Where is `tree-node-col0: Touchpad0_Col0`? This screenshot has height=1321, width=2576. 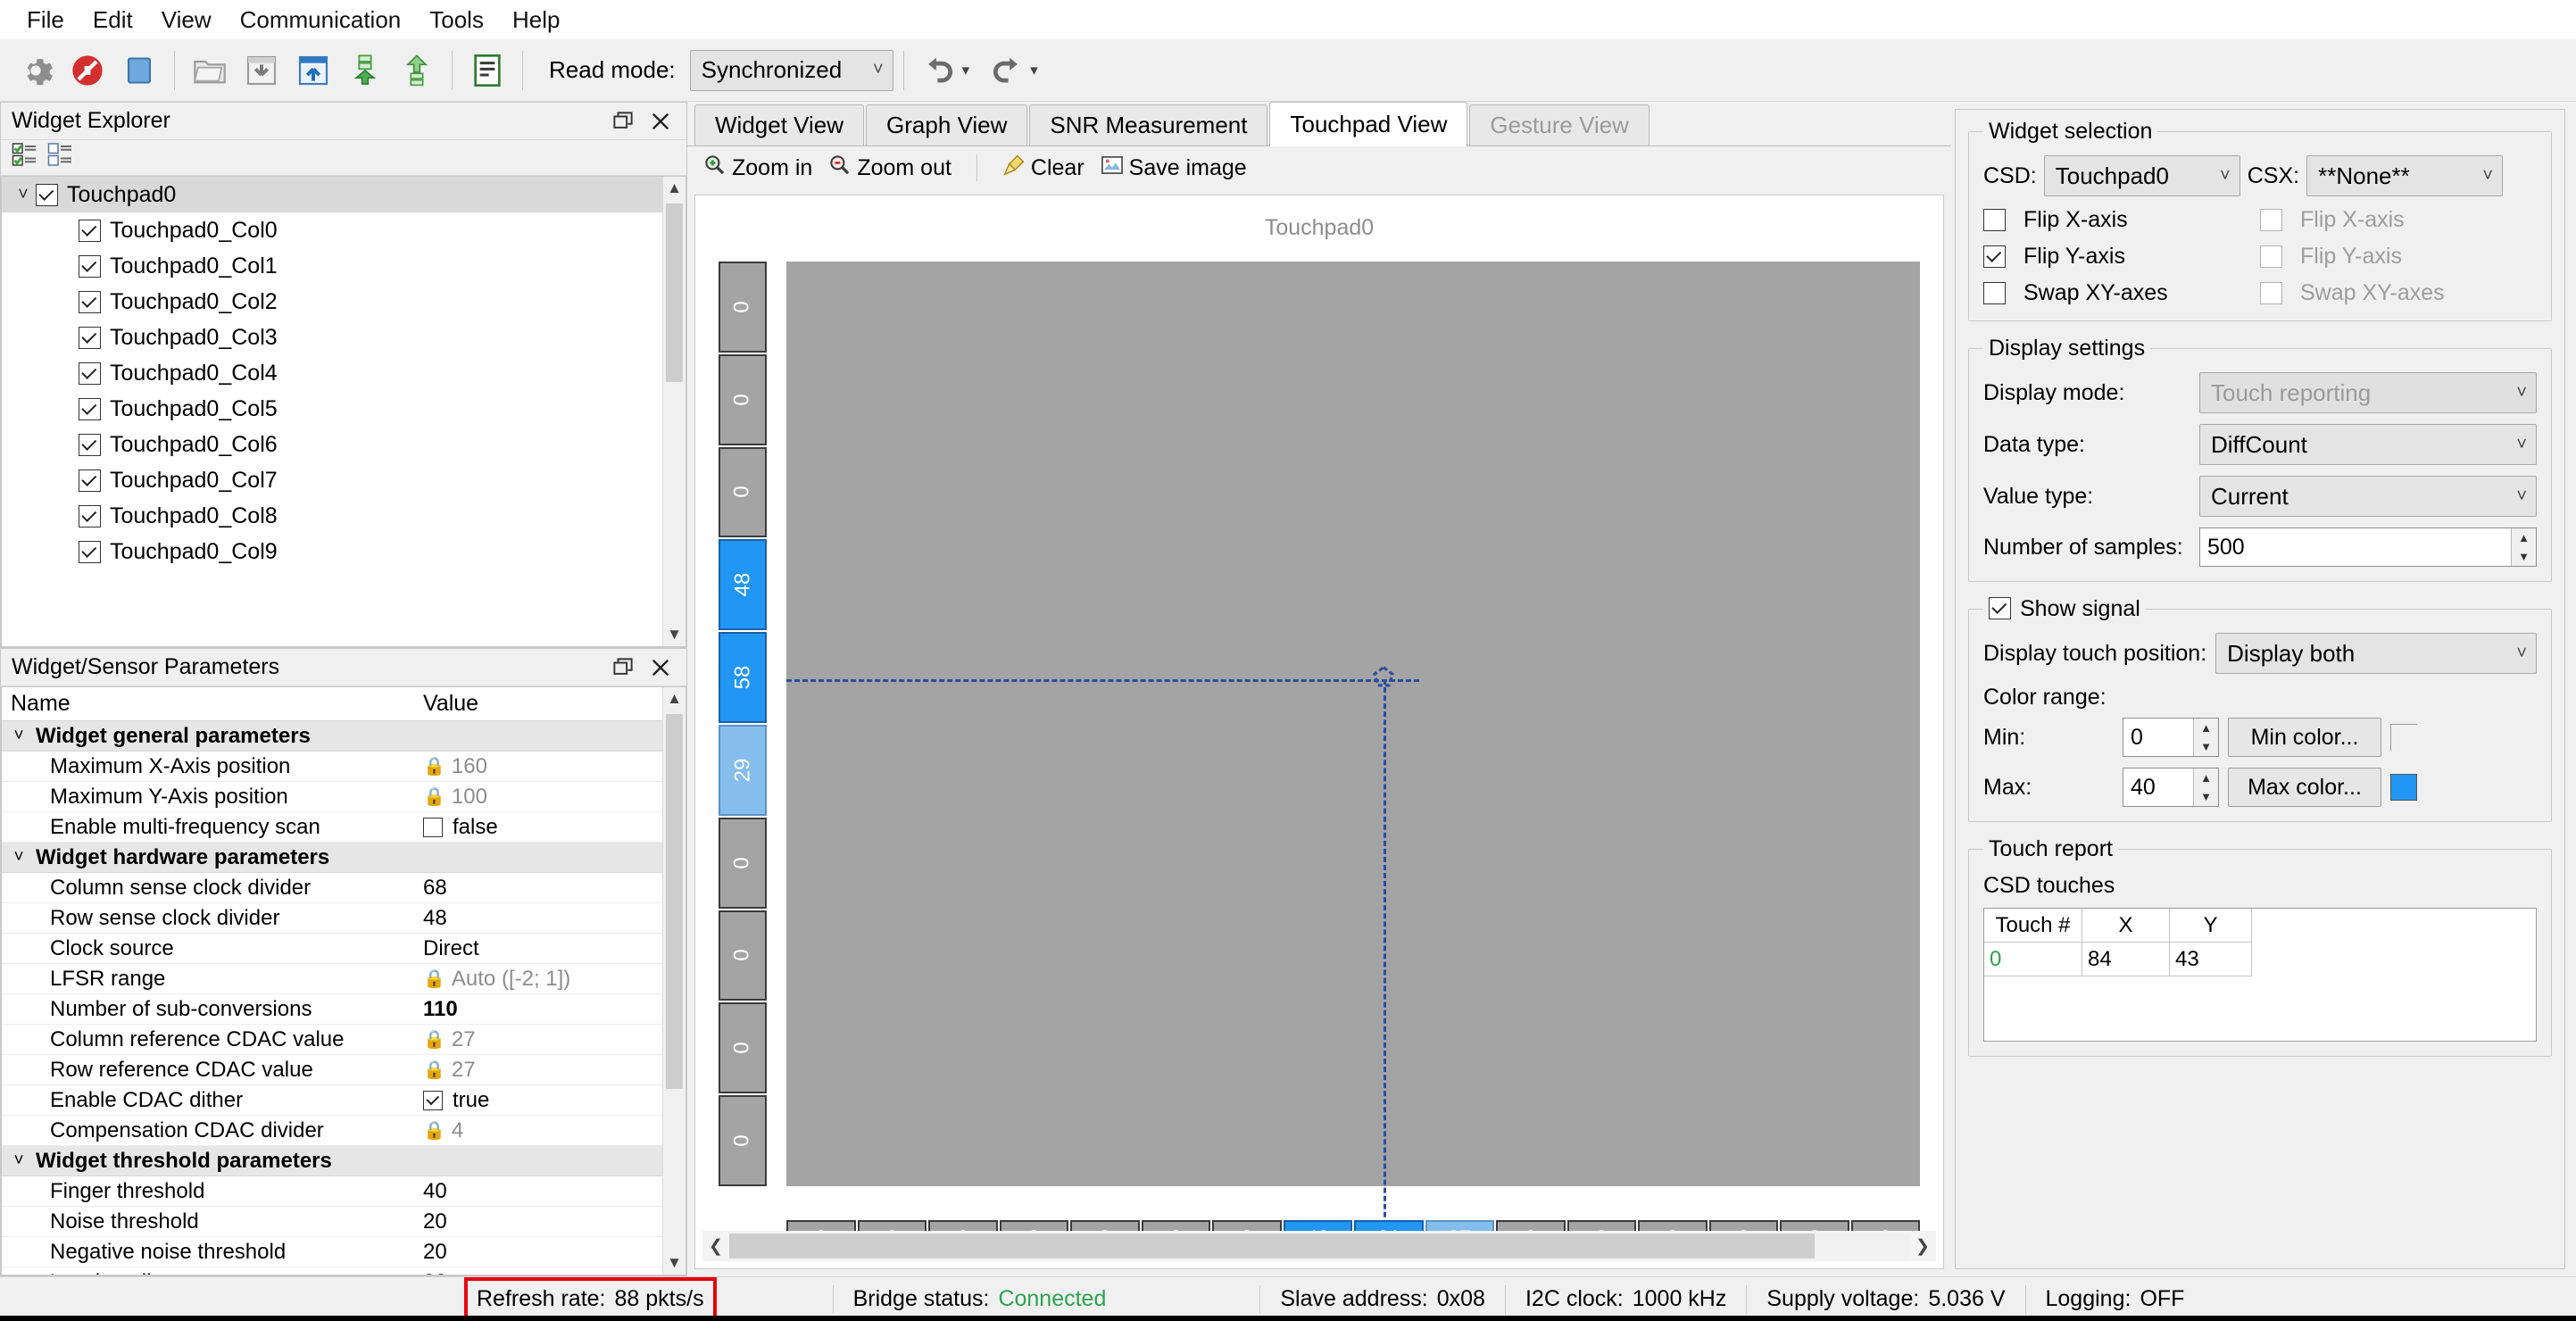 tree-node-col0: Touchpad0_Col0 is located at coordinates (332, 230).